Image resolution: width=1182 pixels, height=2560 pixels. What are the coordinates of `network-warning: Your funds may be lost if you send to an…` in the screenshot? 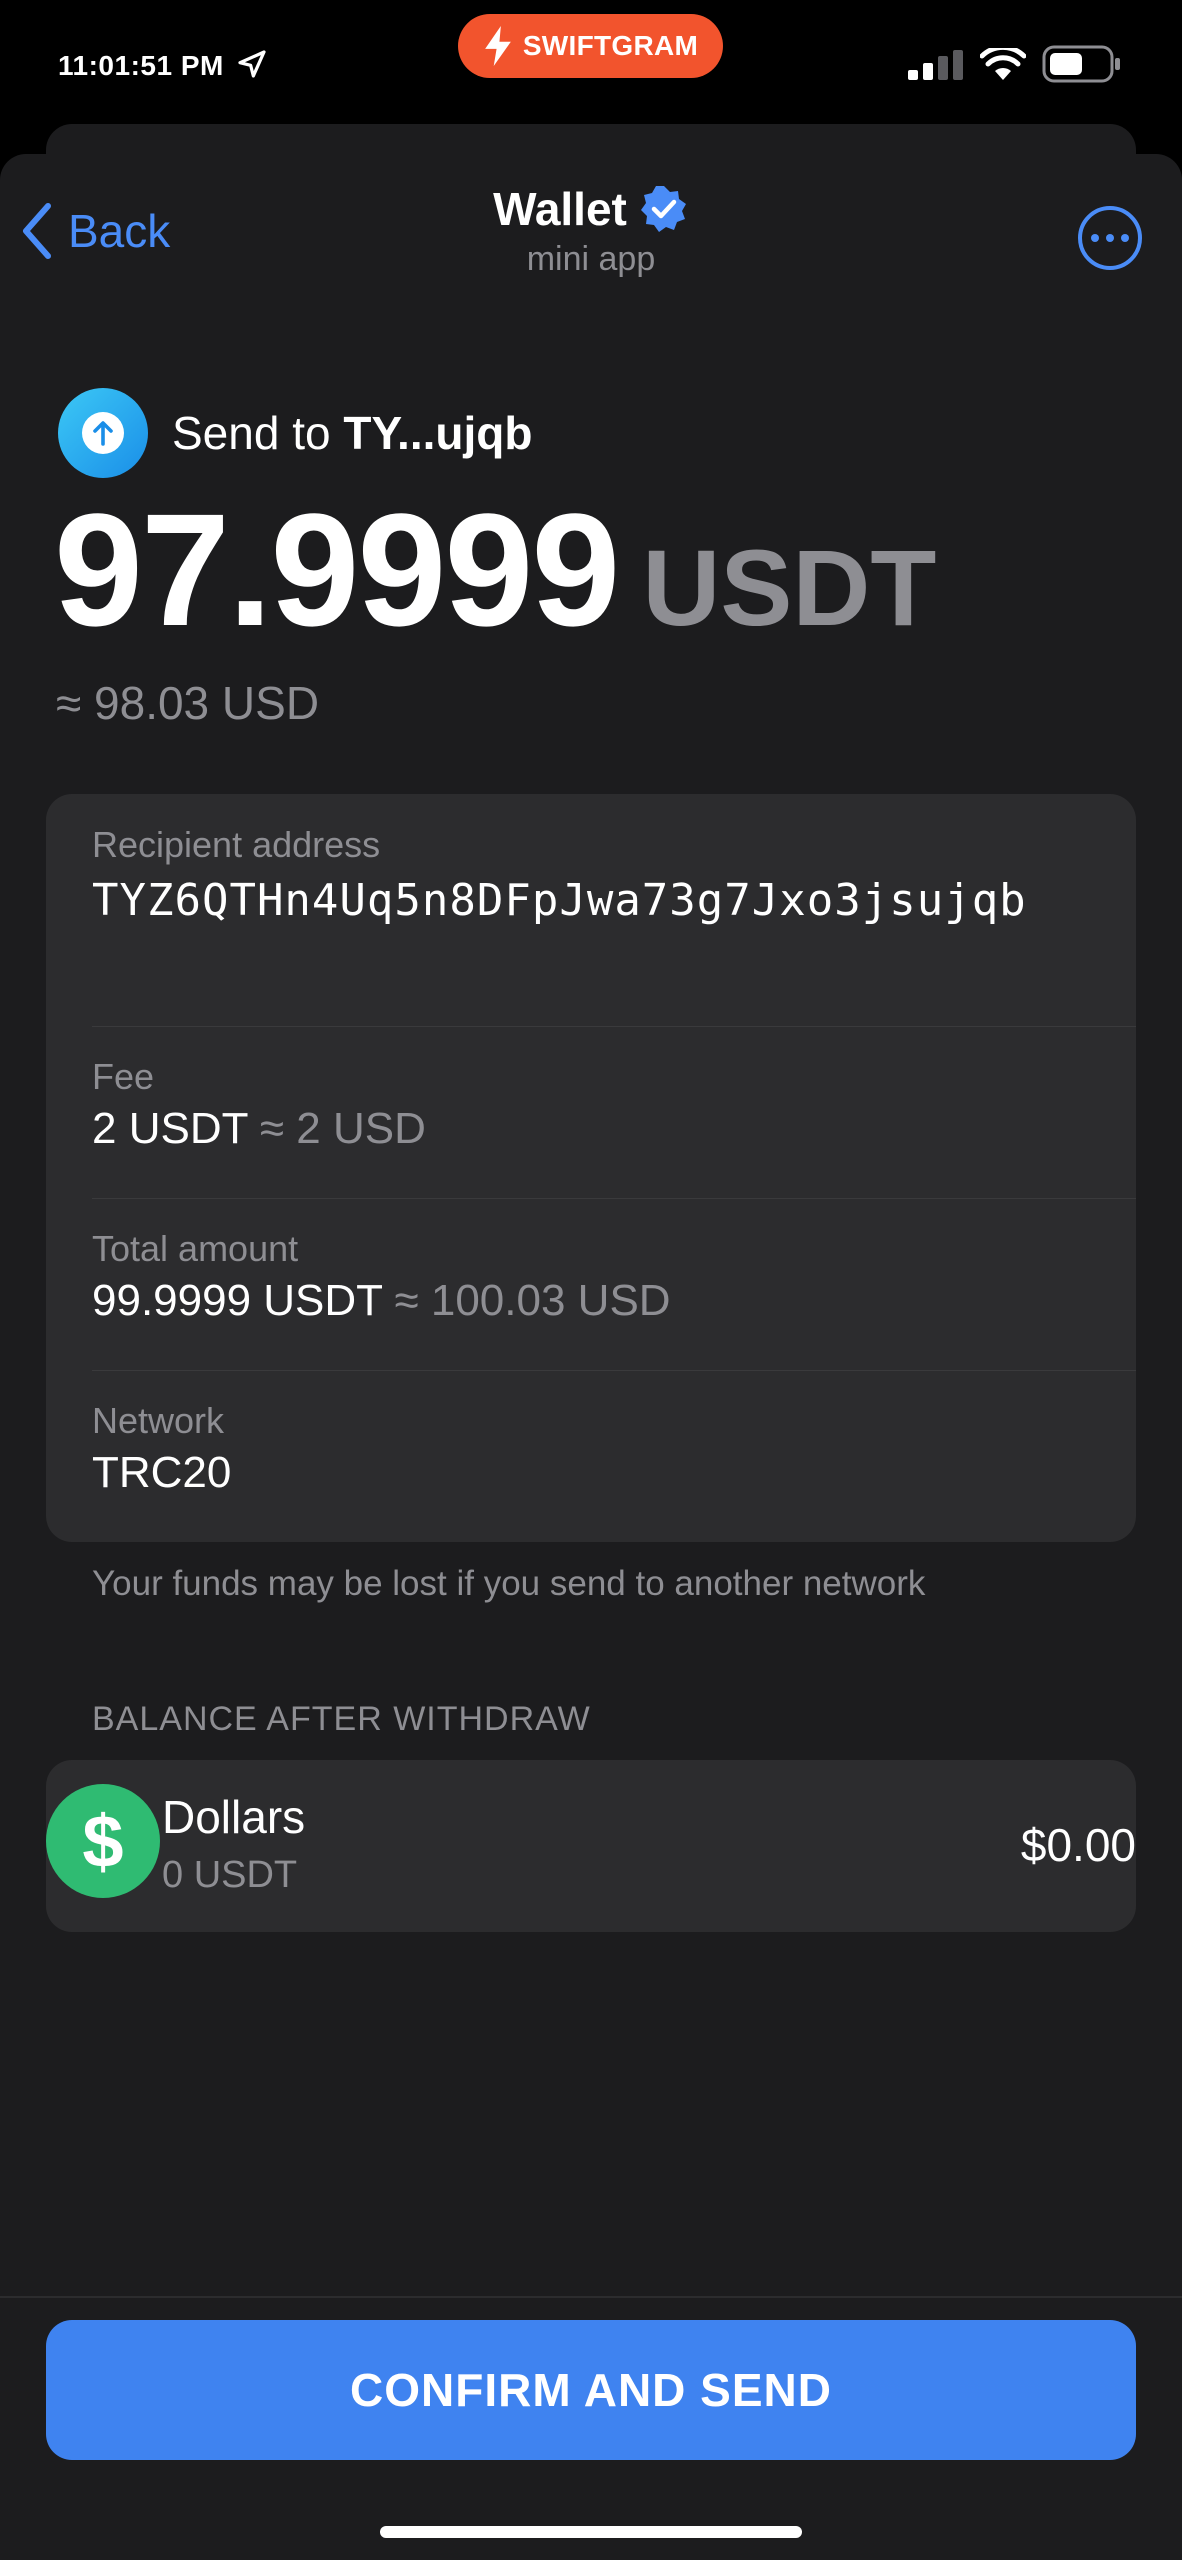 It's located at (509, 1583).